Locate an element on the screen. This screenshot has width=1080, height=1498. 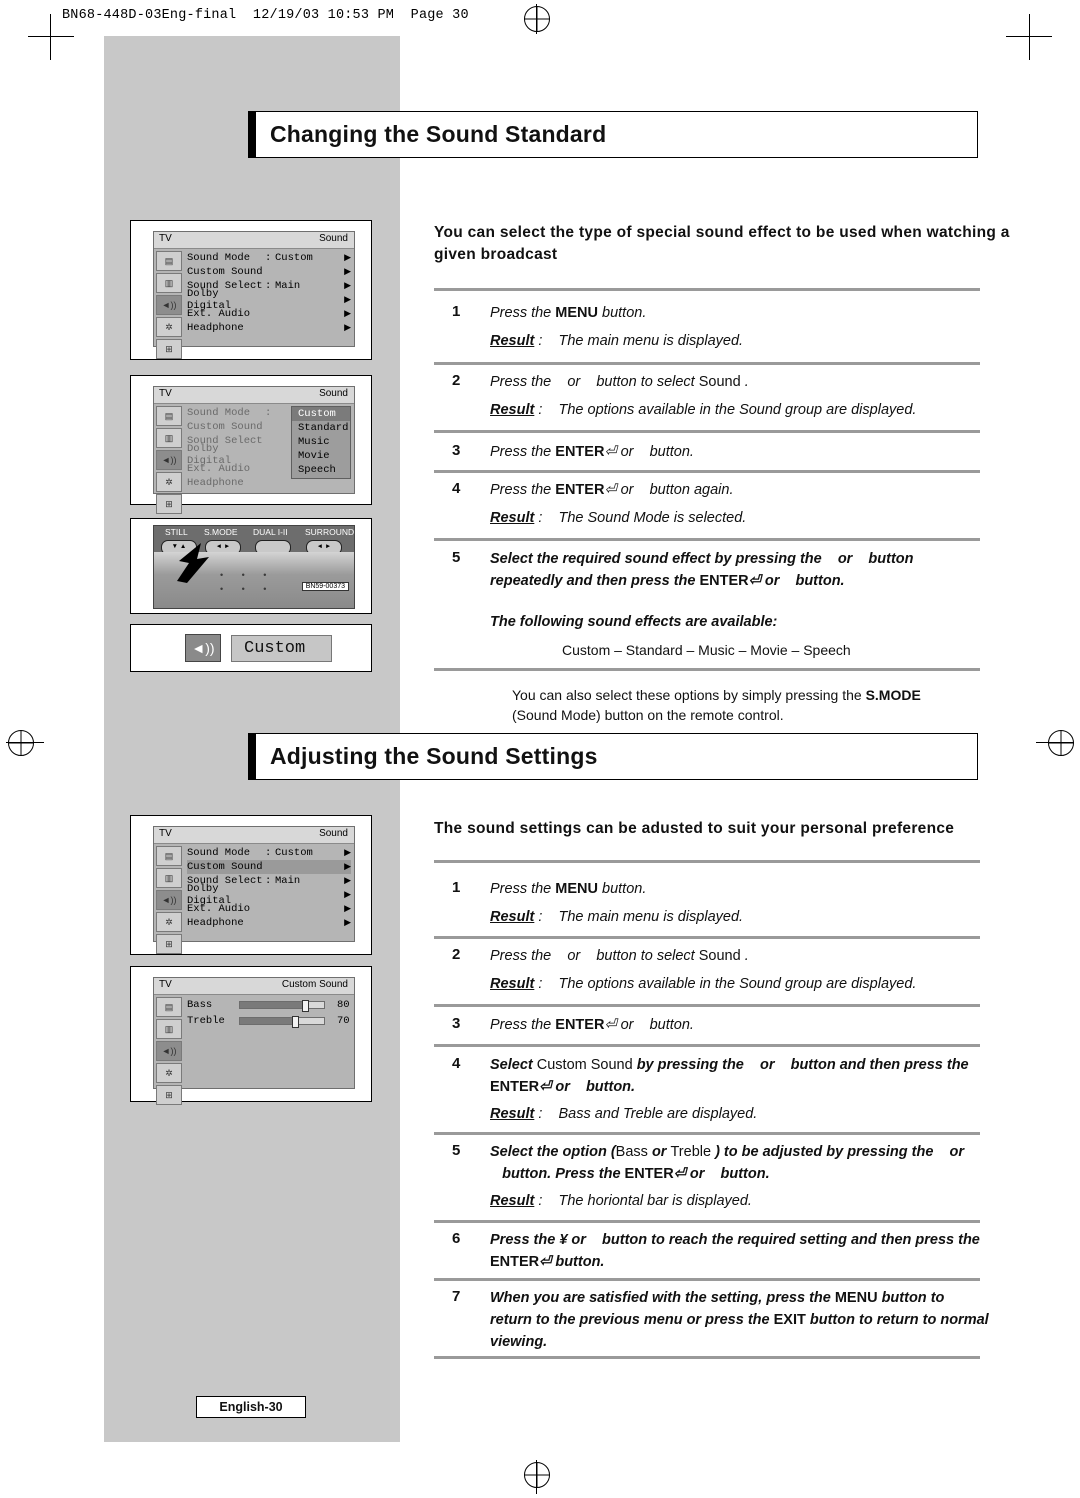
osd-row: Headphone is located at coordinates (240, 483).